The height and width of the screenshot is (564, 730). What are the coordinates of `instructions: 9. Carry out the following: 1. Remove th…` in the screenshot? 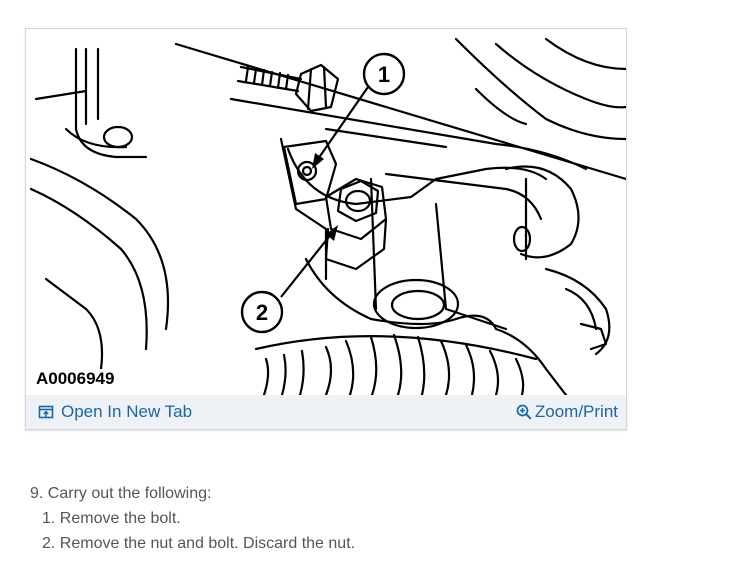 It's located at (192, 518).